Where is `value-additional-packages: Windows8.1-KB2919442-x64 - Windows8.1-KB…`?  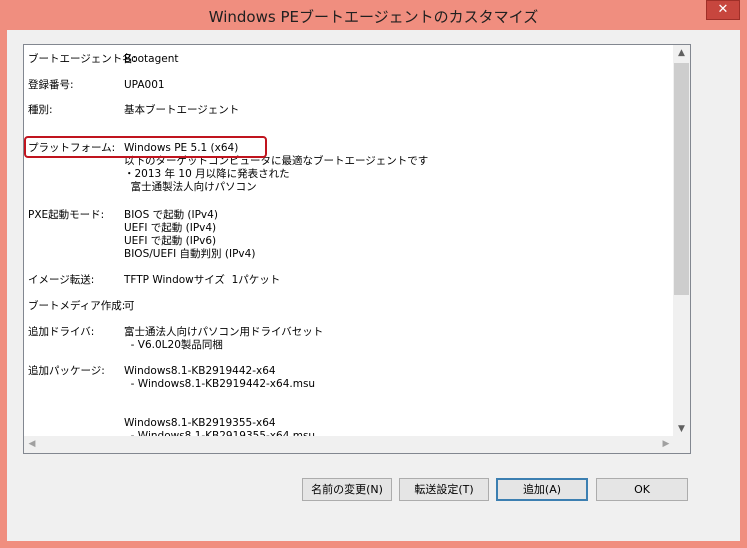
value-additional-packages: Windows8.1-KB2919442-x64 - Windows8.1-KB… is located at coordinates (220, 401).